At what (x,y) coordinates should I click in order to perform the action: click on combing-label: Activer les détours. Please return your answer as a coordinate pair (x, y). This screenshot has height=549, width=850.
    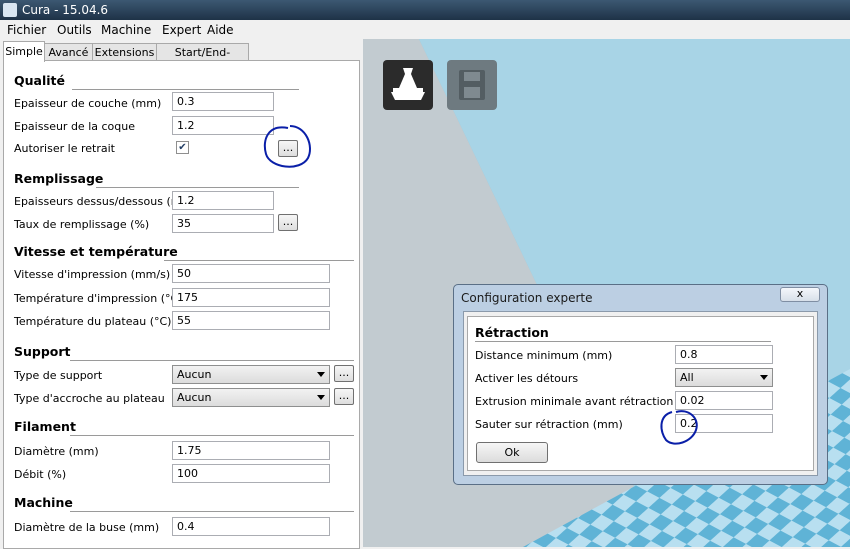
    Looking at the image, I should click on (527, 378).